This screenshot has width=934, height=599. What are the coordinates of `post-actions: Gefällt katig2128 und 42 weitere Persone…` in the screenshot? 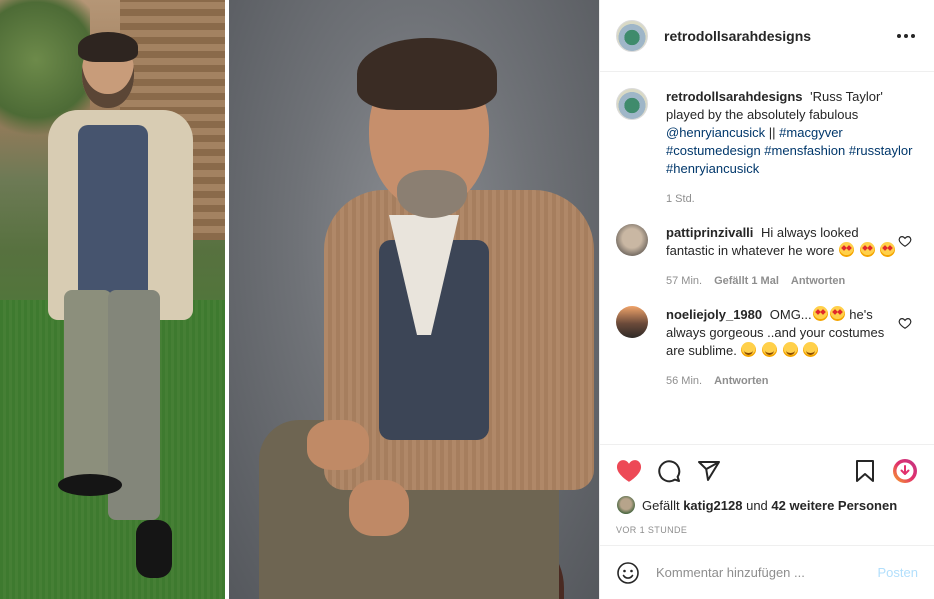 It's located at (767, 489).